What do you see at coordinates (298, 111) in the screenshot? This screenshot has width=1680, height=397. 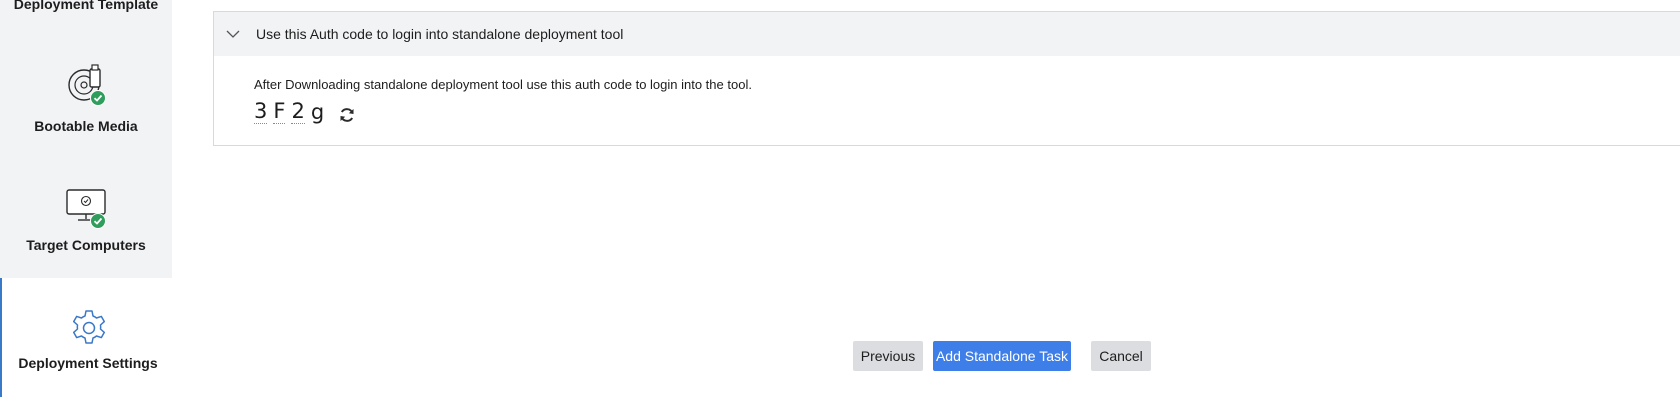 I see `auth-code-char: 2` at bounding box center [298, 111].